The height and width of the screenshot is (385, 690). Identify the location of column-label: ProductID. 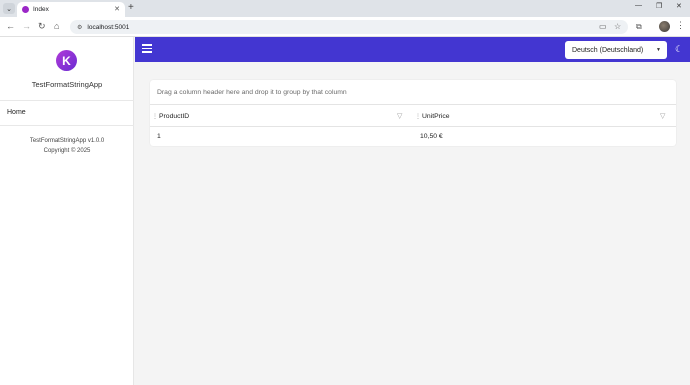
(174, 116).